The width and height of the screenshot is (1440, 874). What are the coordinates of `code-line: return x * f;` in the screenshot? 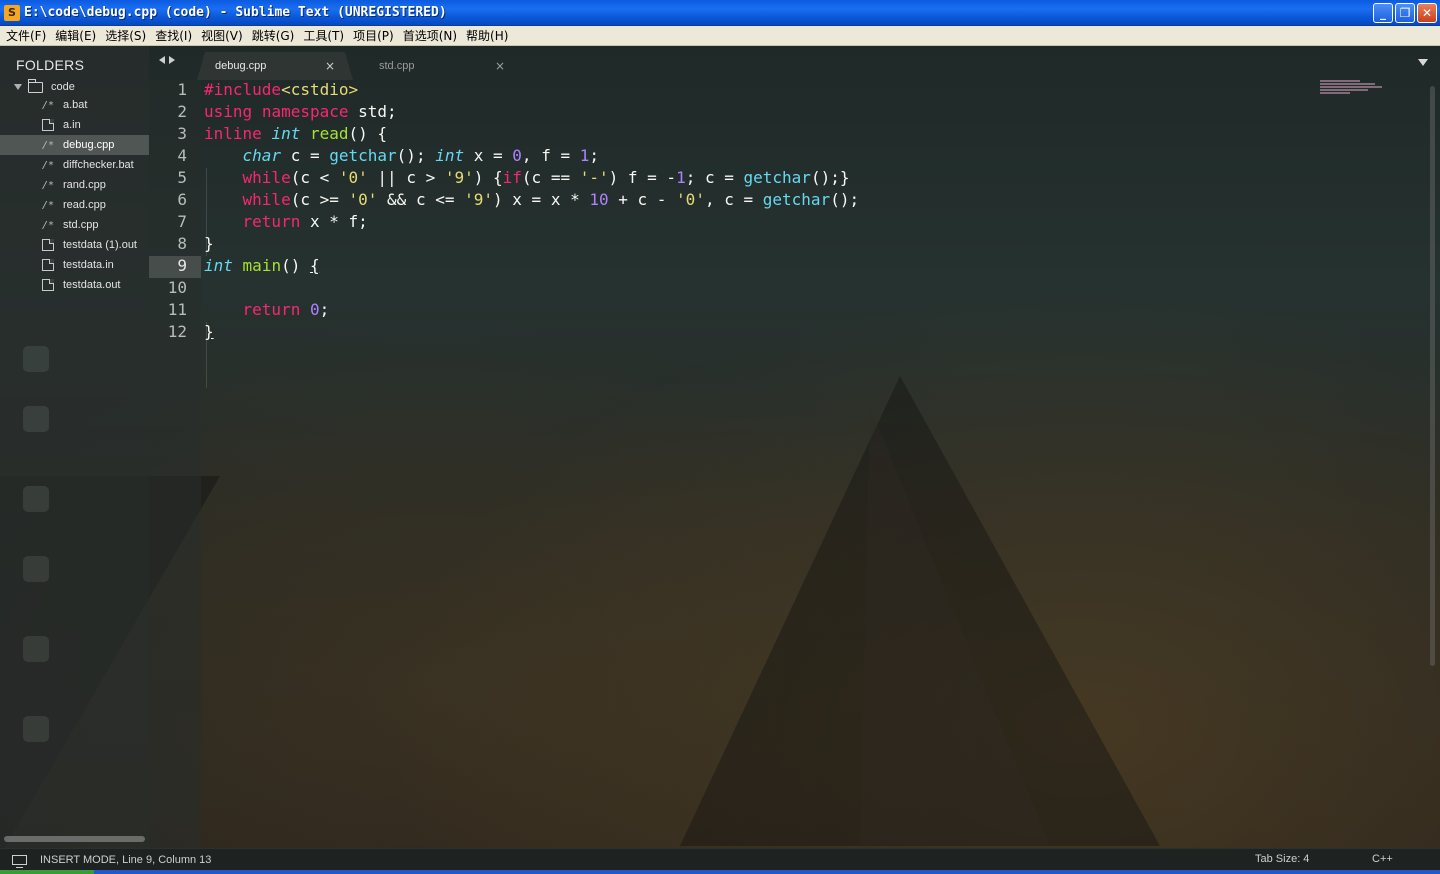 It's located at (754, 223).